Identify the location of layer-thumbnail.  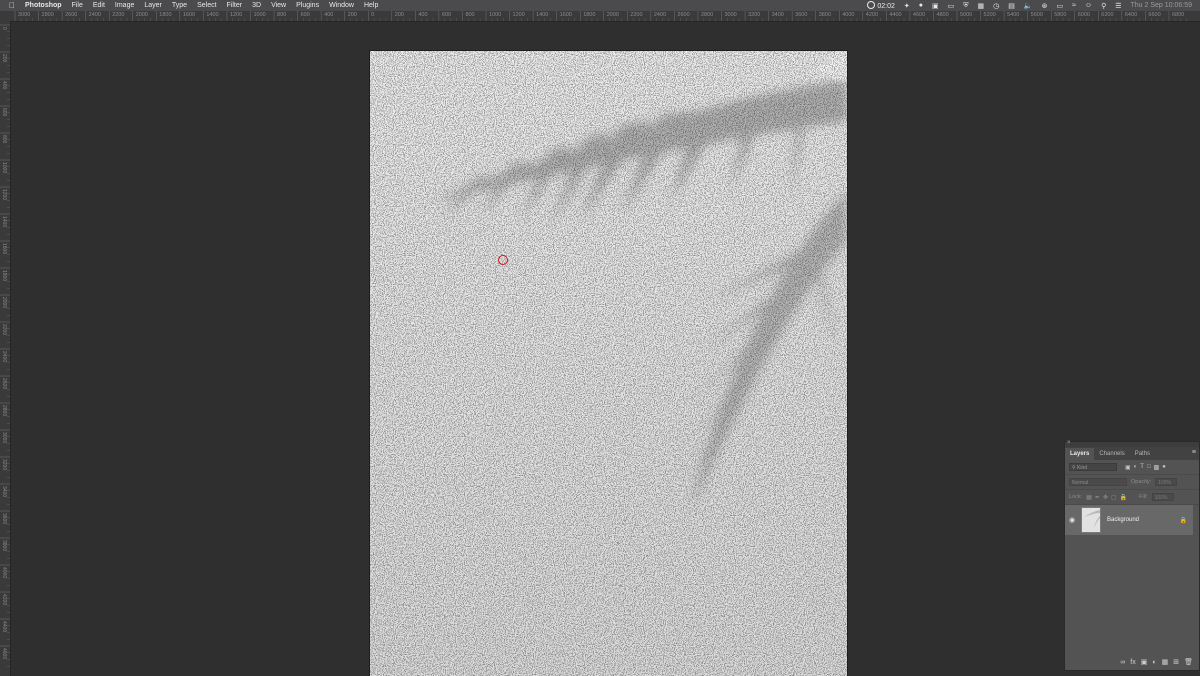
(1091, 520).